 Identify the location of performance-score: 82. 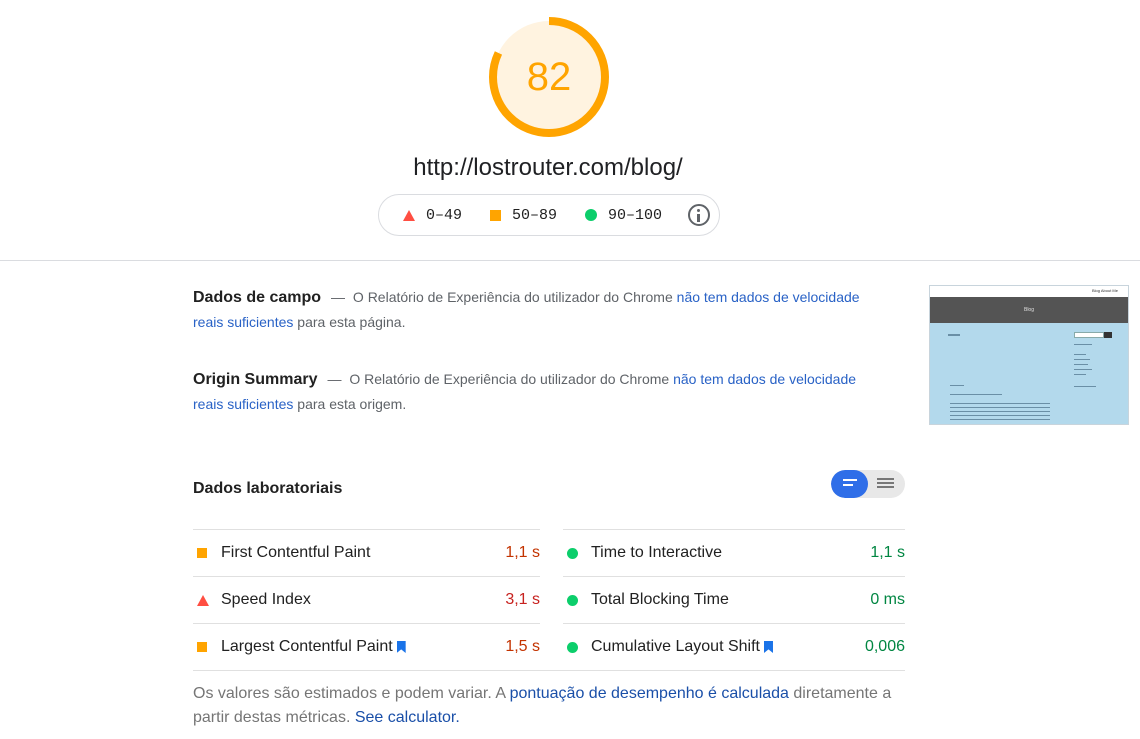
(549, 76).